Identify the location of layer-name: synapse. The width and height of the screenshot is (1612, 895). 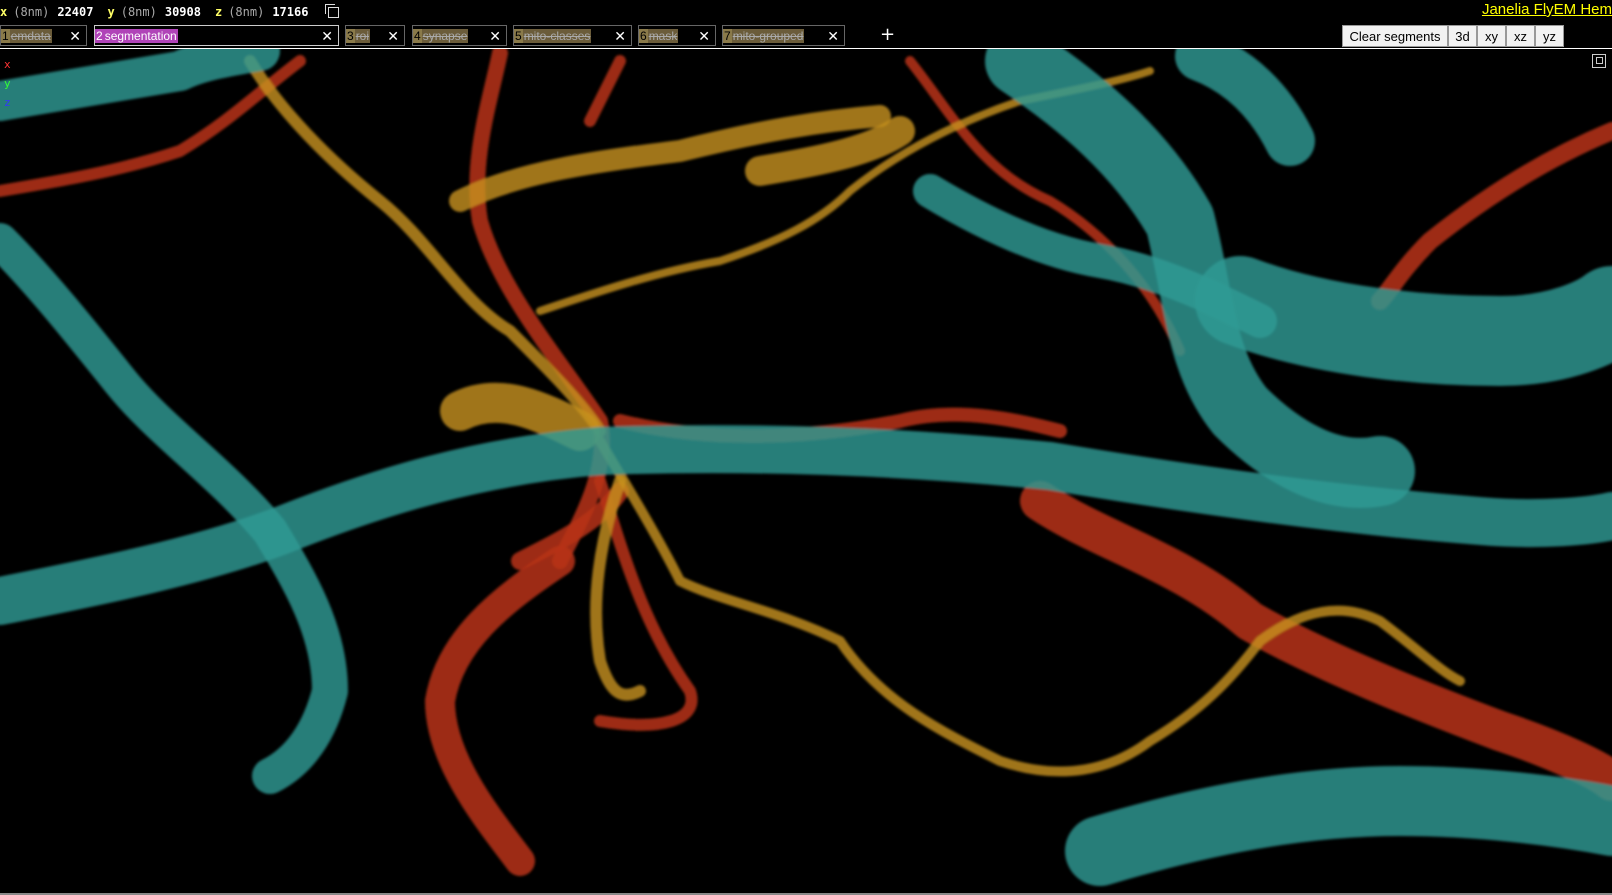
(445, 35).